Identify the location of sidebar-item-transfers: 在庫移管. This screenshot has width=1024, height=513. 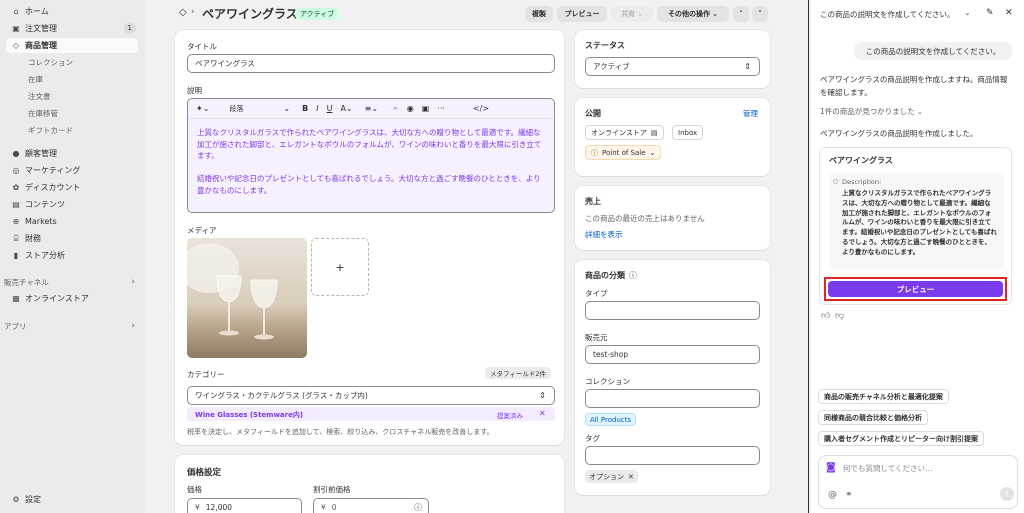
(72, 113).